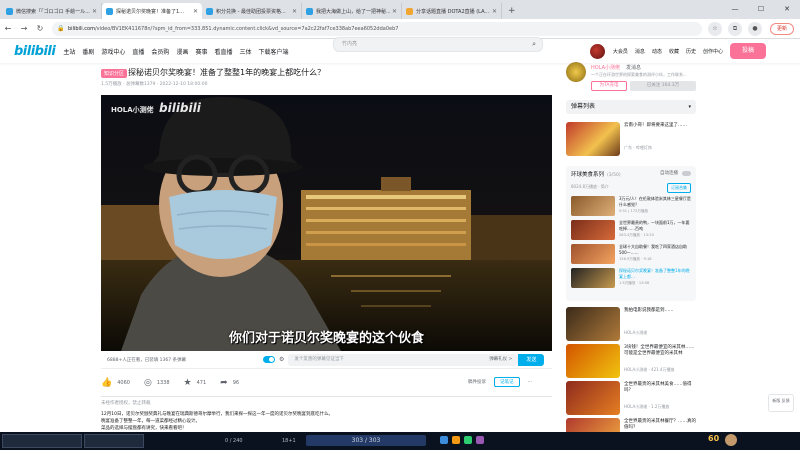 The width and height of the screenshot is (800, 450). Describe the element at coordinates (657, 51) in the screenshot. I see `header-link-dynamics: 动态` at that location.